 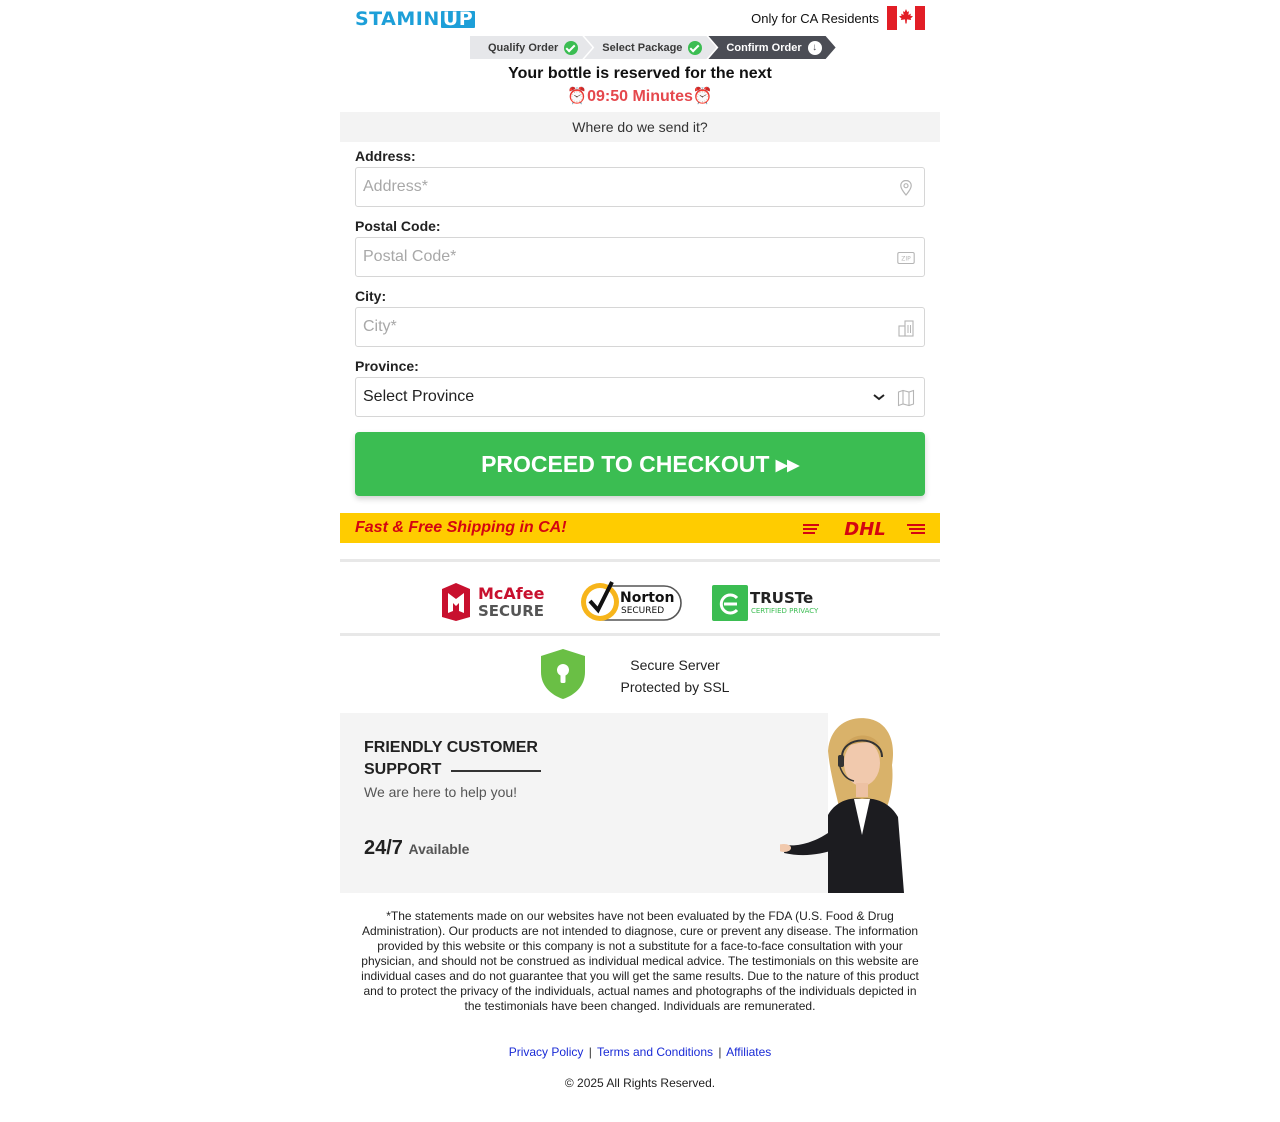 I want to click on ssl-line2: Protected by SSL, so click(x=675, y=687).